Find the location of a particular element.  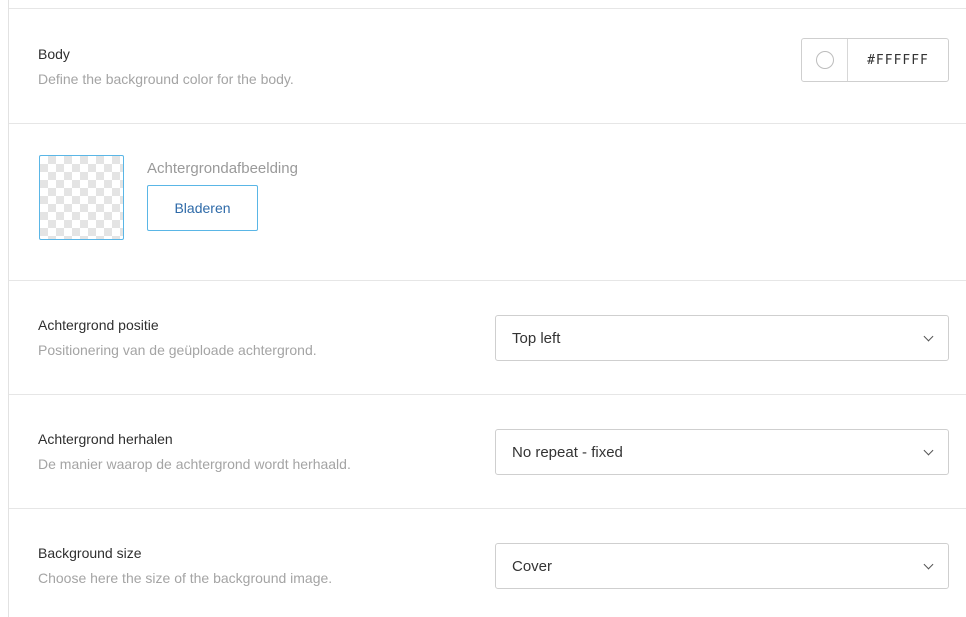

color-swatch-button is located at coordinates (825, 60).